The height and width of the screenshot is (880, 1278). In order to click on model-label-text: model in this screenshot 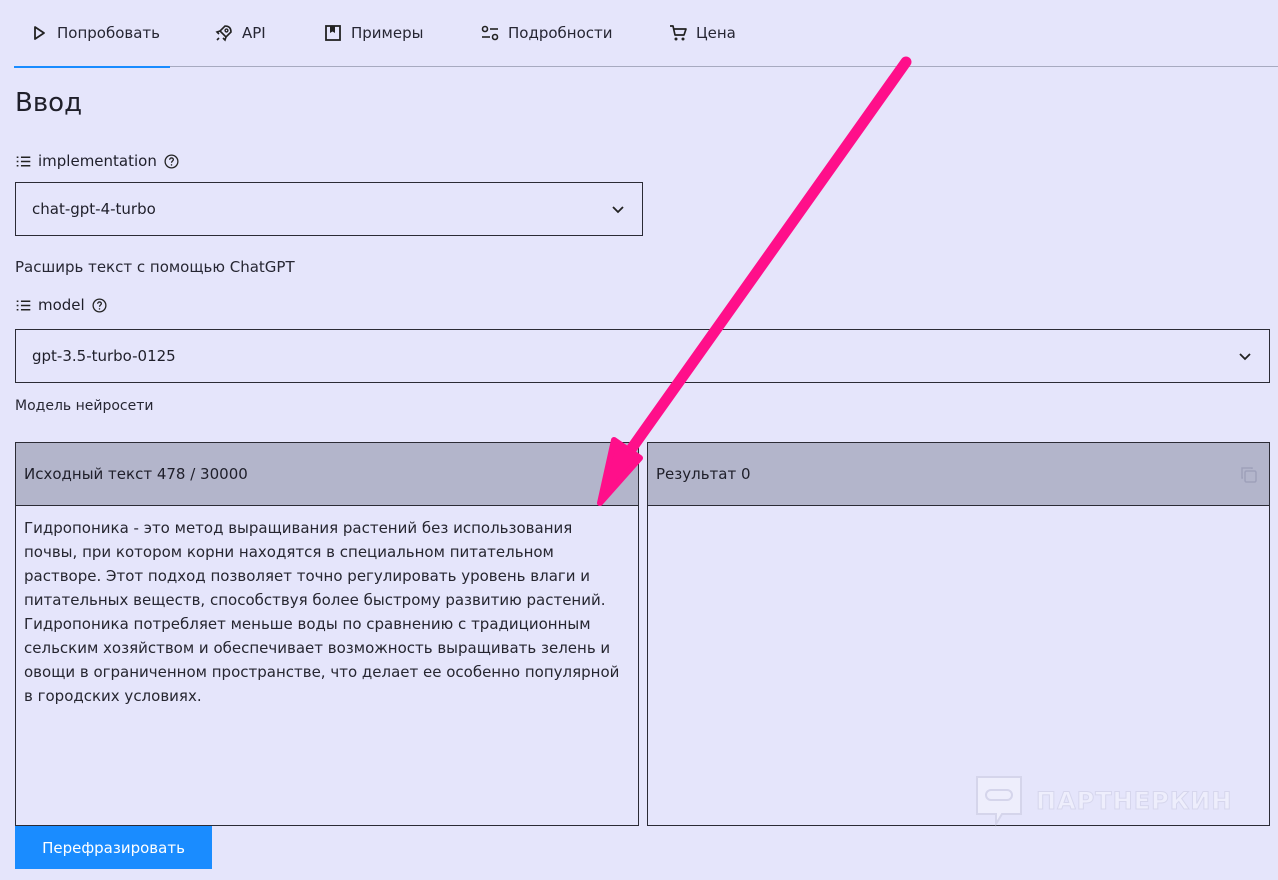, I will do `click(61, 305)`.